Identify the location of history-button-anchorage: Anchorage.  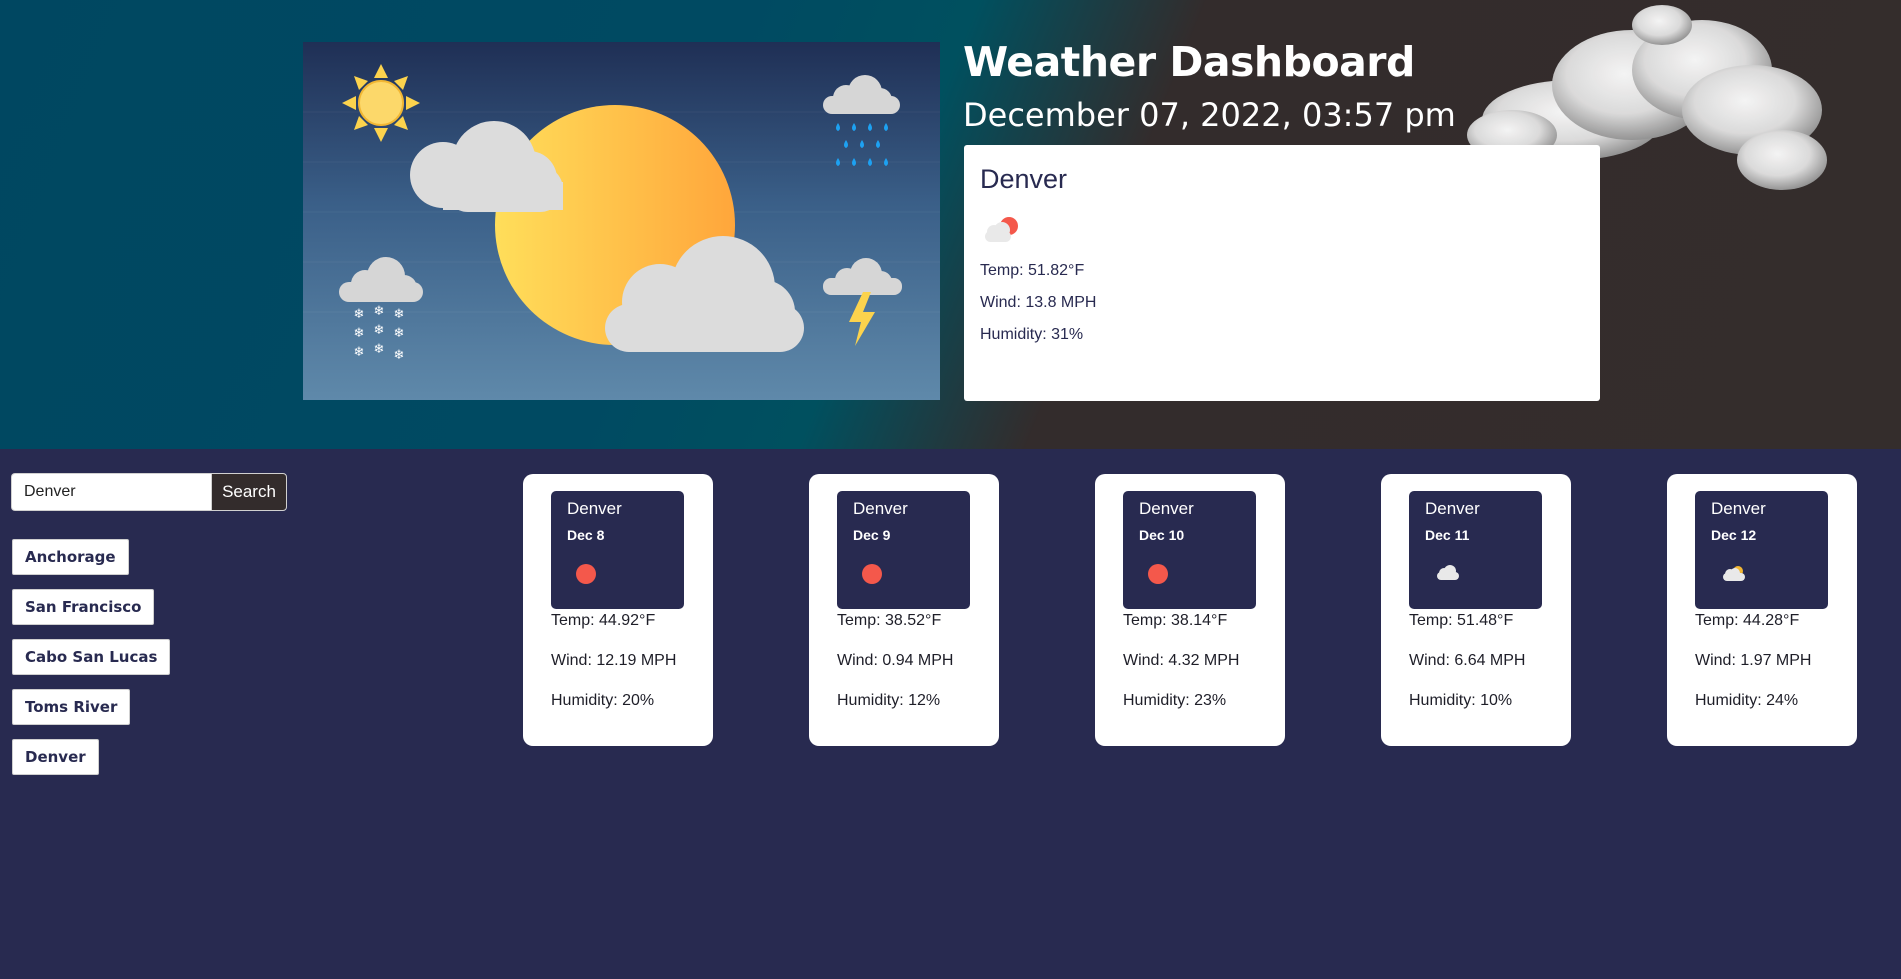
(70, 557).